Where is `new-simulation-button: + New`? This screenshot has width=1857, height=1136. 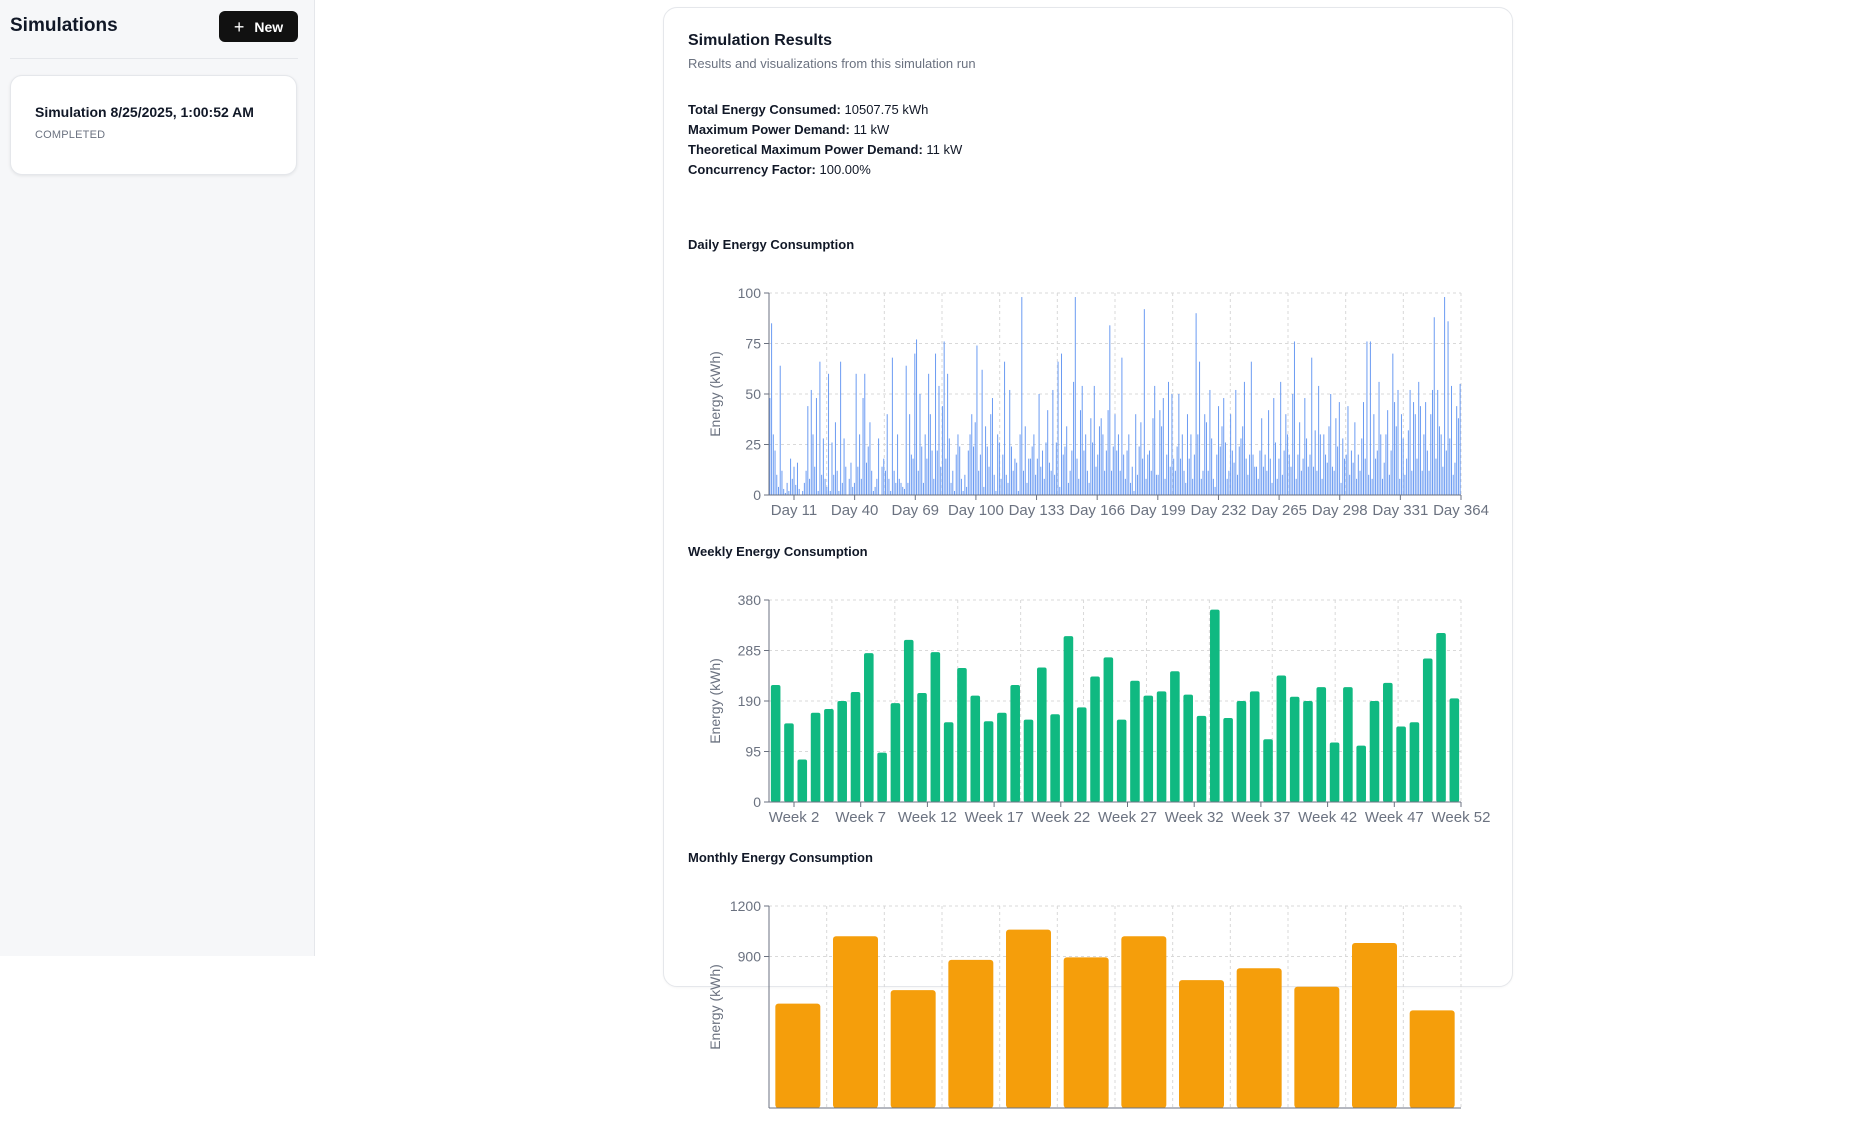
new-simulation-button: + New is located at coordinates (258, 26).